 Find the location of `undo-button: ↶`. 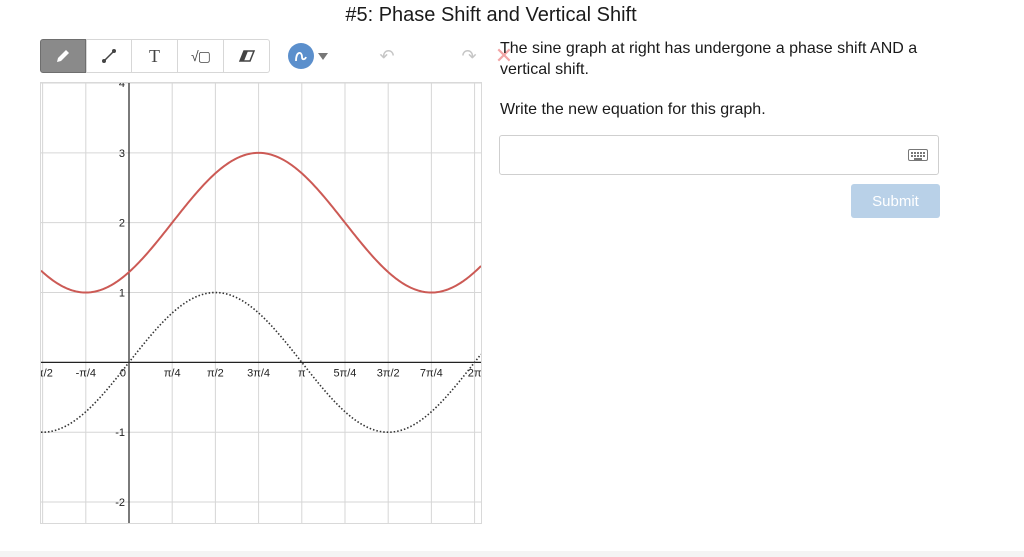

undo-button: ↶ is located at coordinates (387, 56).